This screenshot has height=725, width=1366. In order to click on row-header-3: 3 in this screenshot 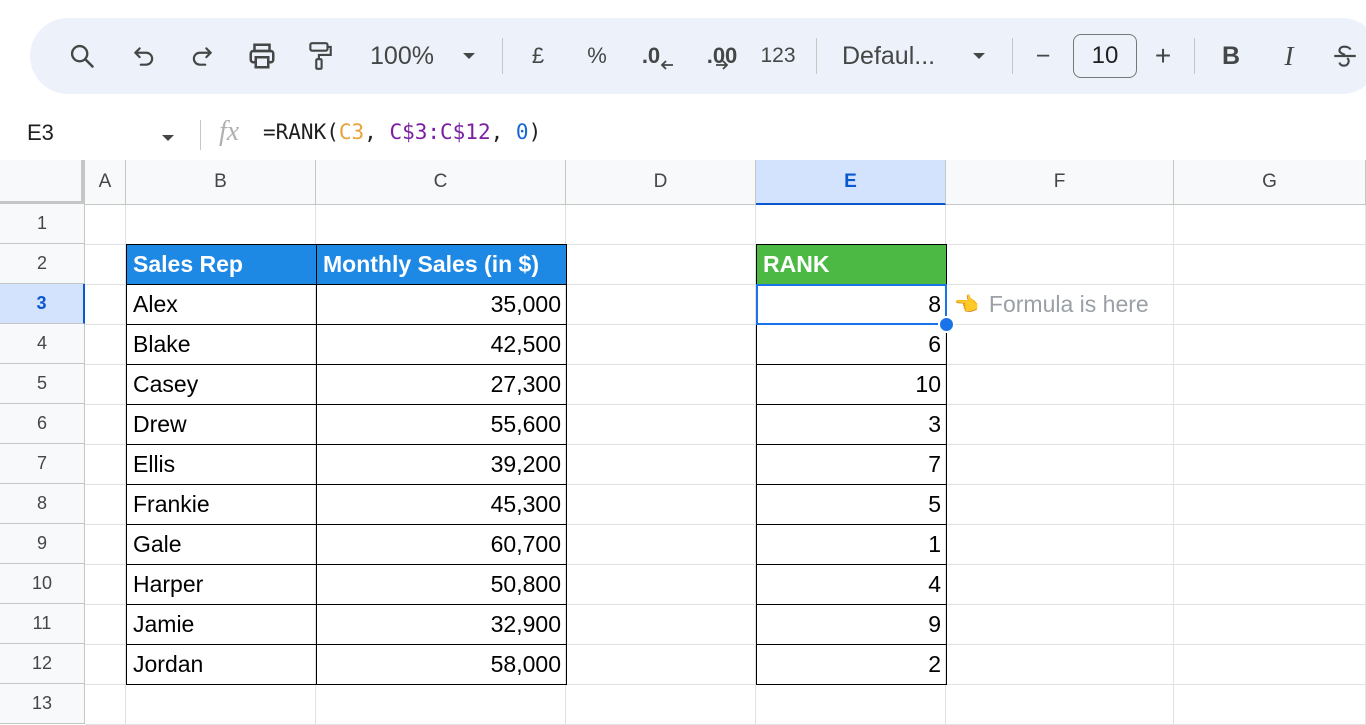, I will do `click(42, 304)`.